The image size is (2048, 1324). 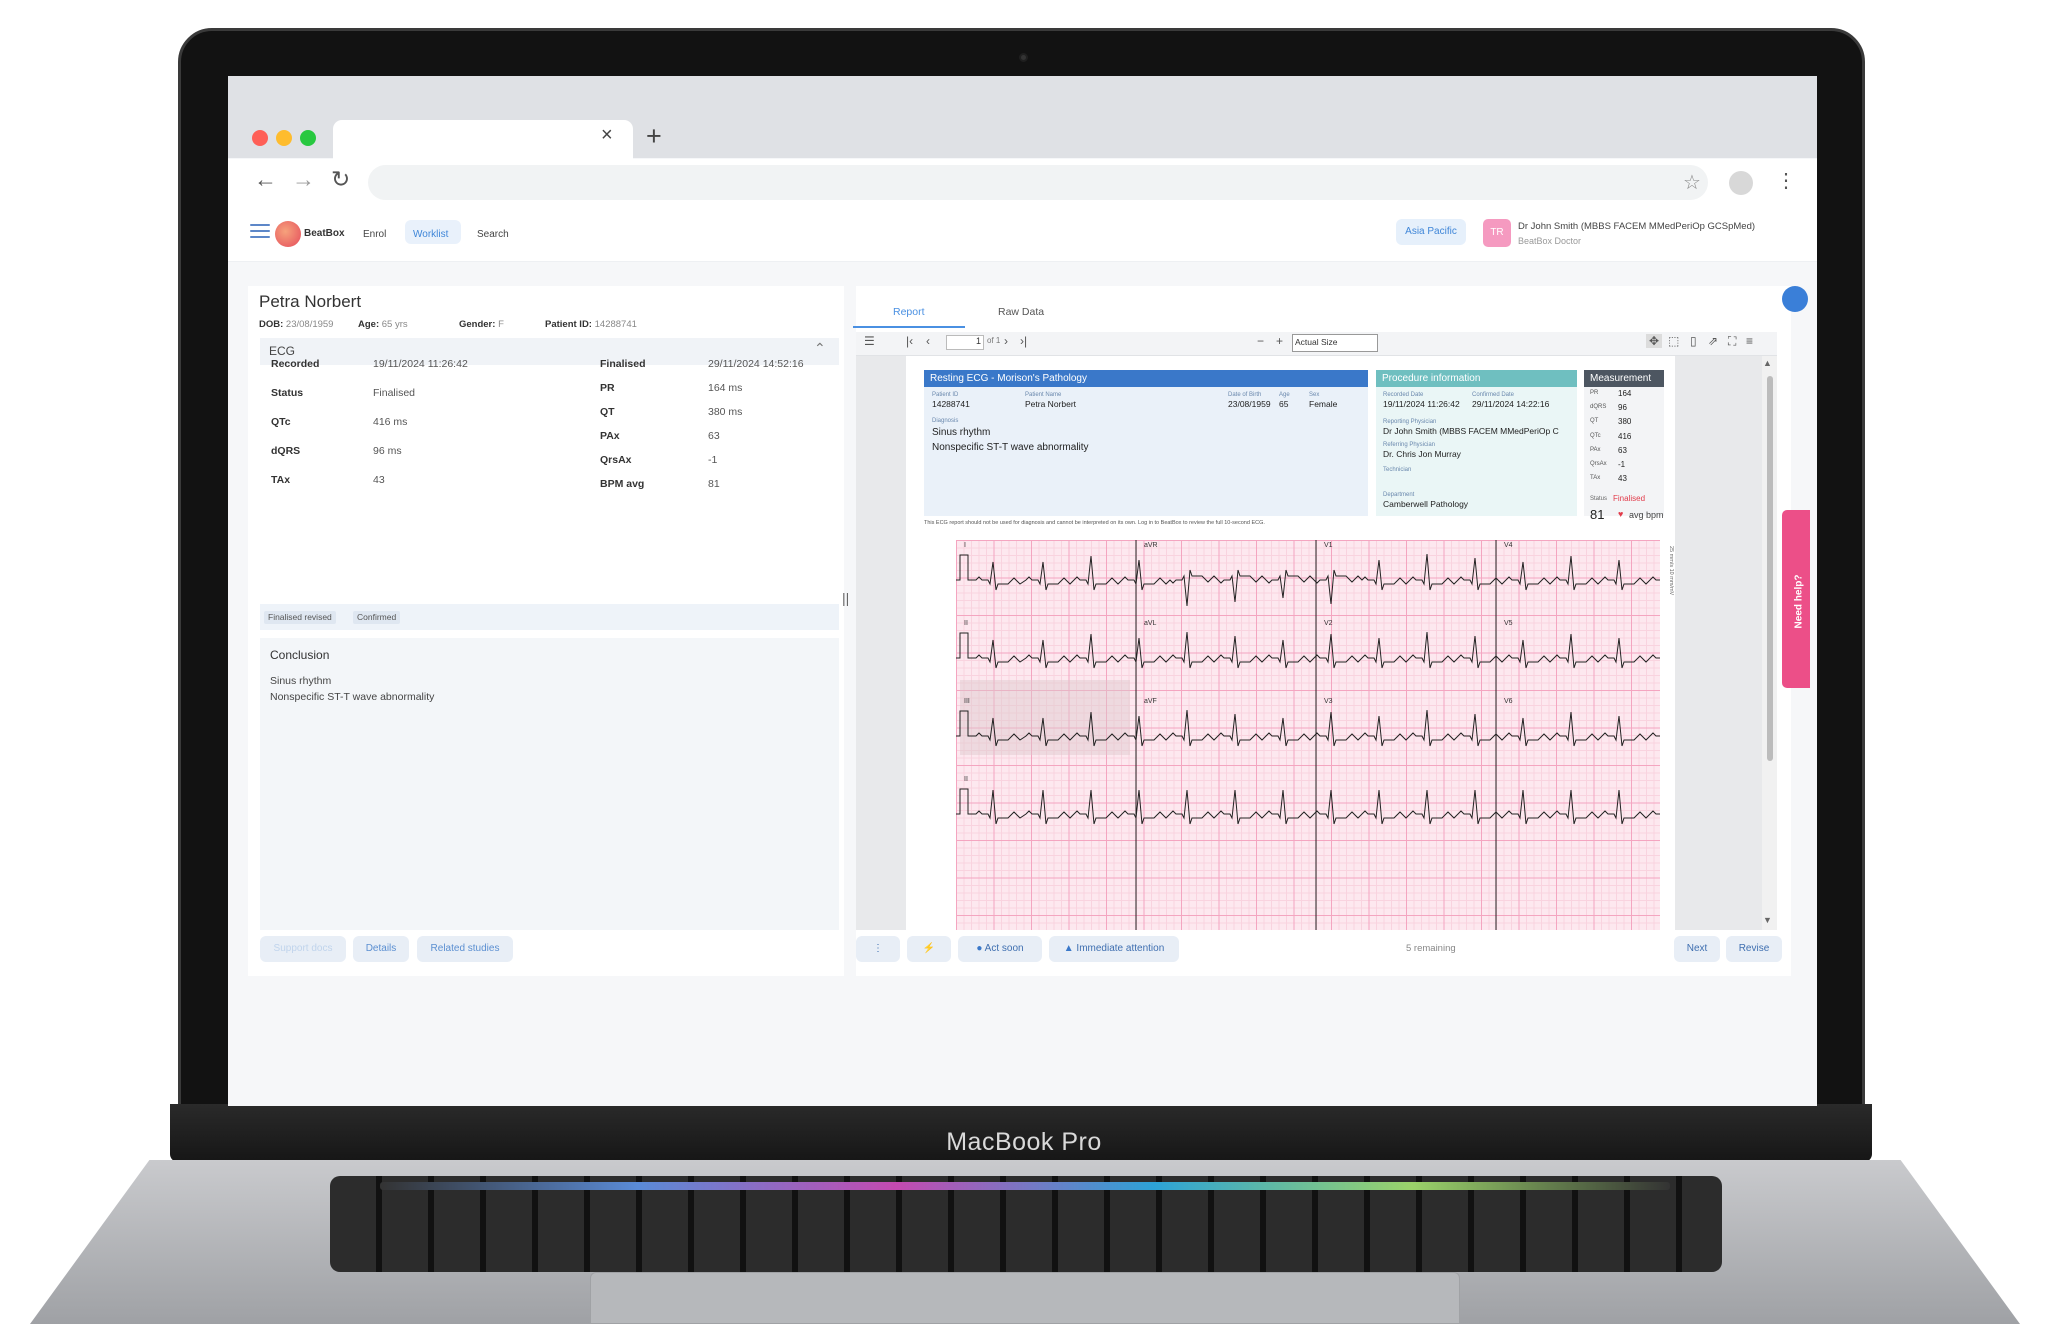 I want to click on measurement-label: PAx, so click(x=1595, y=449).